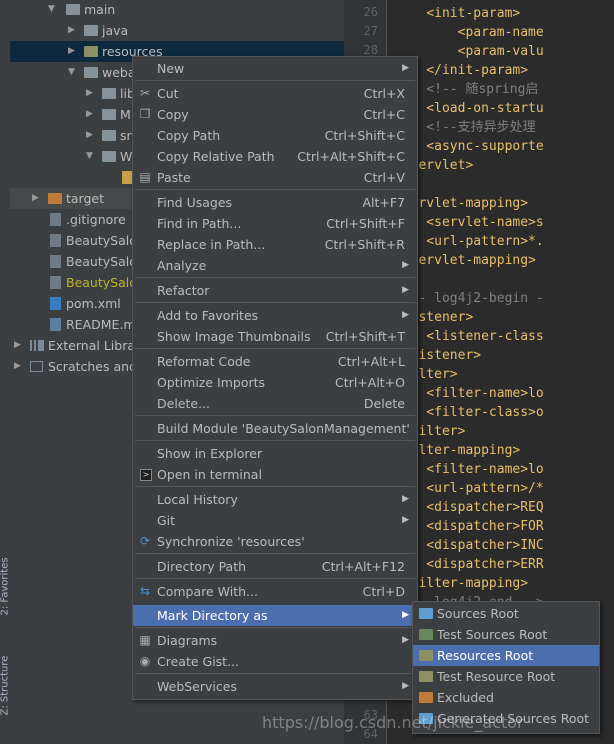 Image resolution: width=614 pixels, height=744 pixels. Describe the element at coordinates (275, 520) in the screenshot. I see `menu-item-git: Git ▶` at that location.